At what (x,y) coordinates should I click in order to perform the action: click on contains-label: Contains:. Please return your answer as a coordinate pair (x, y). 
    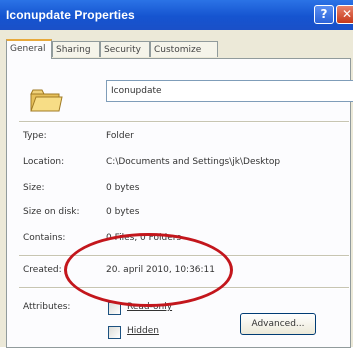
    Looking at the image, I should click on (44, 238).